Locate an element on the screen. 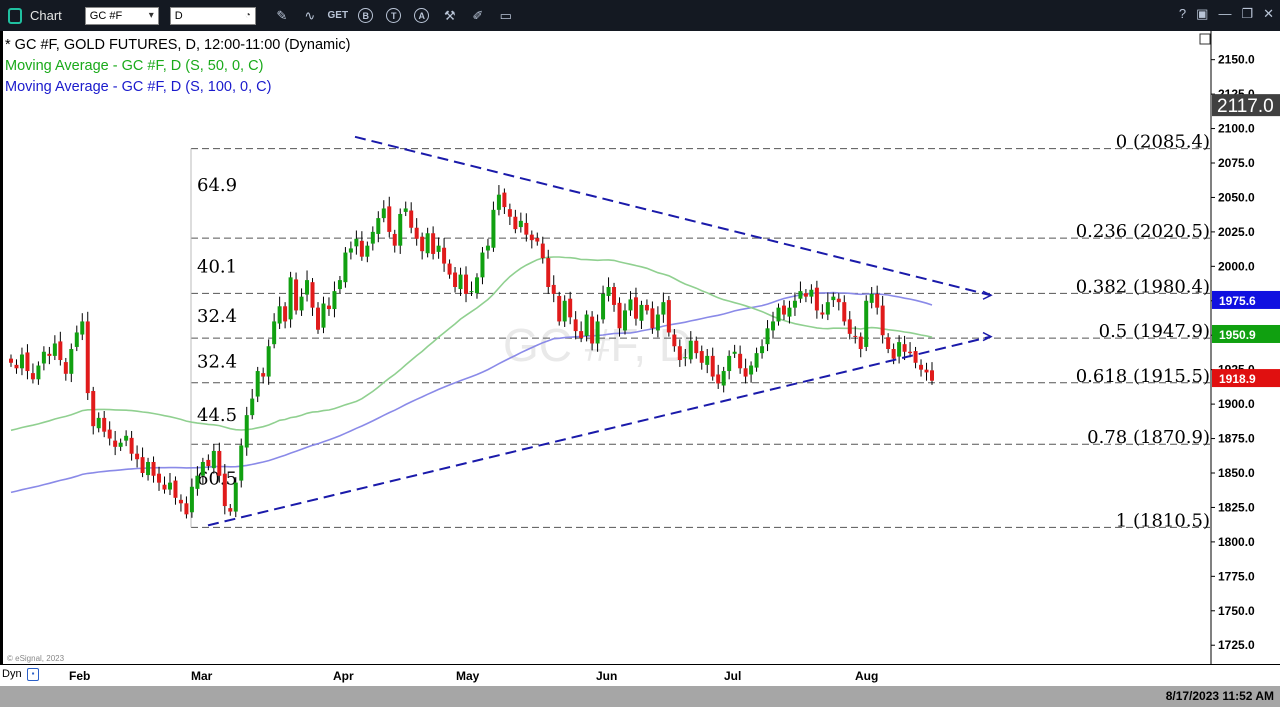 Image resolution: width=1280 pixels, height=707 pixels. a-icon: A is located at coordinates (422, 16).